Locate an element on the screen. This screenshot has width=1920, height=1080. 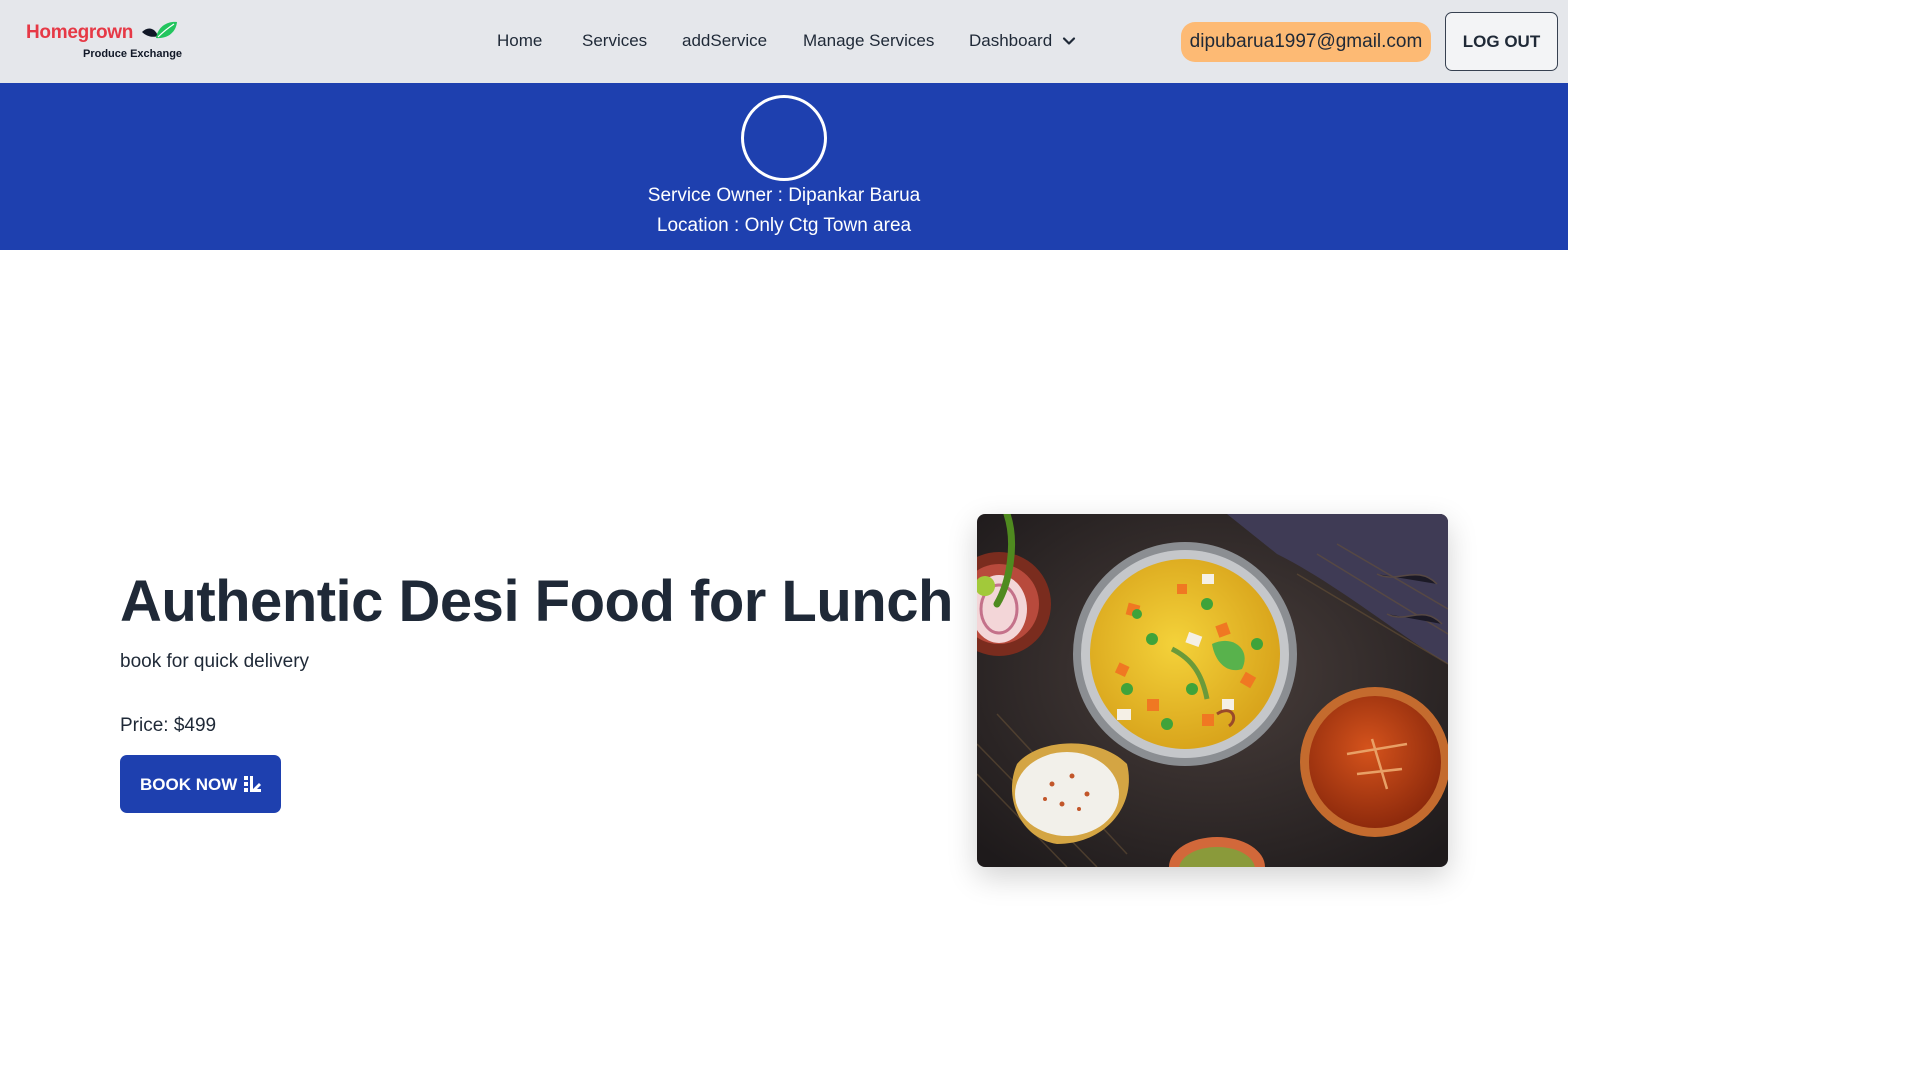
brand-logo: Homegrown Produce Exchange is located at coordinates (104, 41).